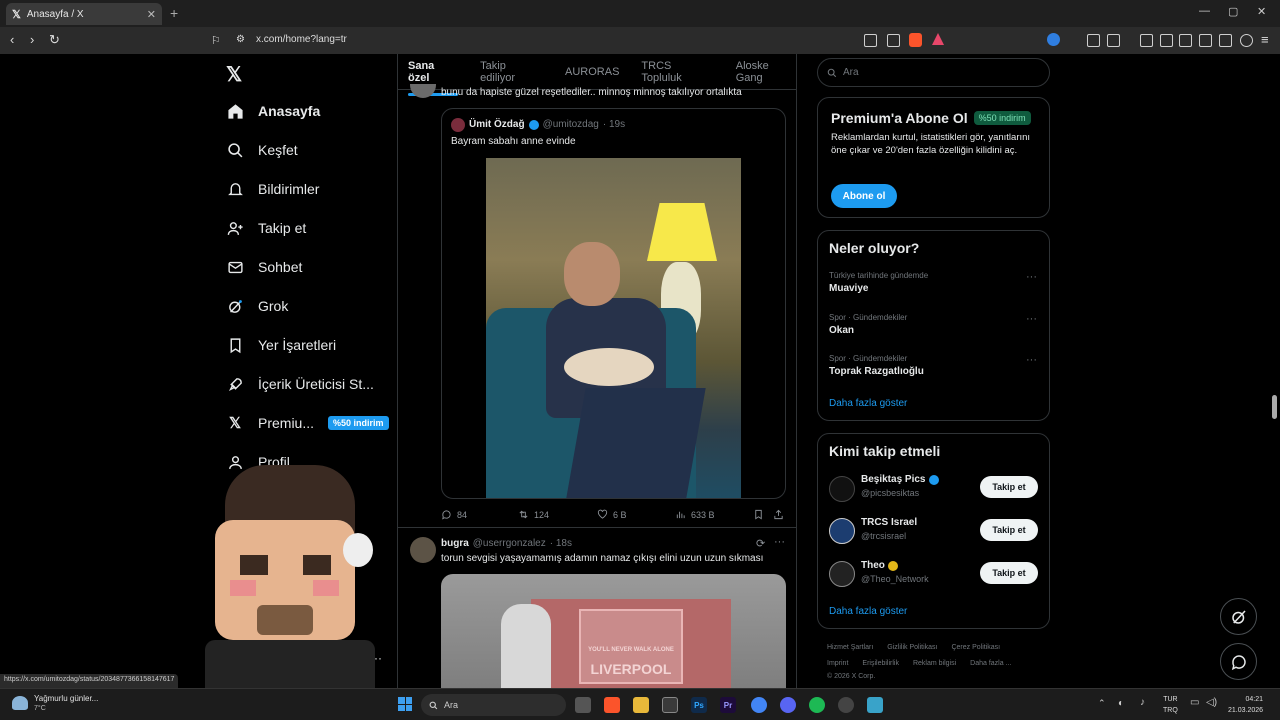 The height and width of the screenshot is (720, 1280). What do you see at coordinates (1238, 616) in the screenshot?
I see `grok-fab-icon` at bounding box center [1238, 616].